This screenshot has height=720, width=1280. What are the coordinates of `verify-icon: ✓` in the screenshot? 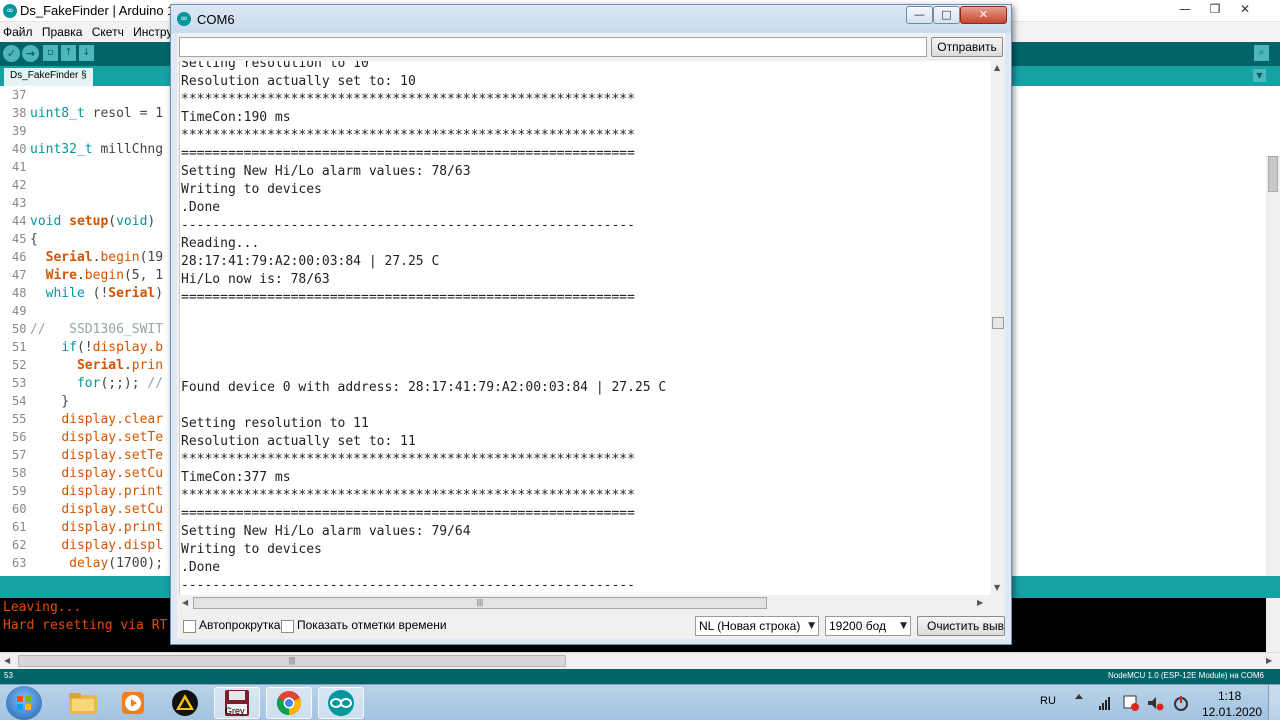 It's located at (11, 53).